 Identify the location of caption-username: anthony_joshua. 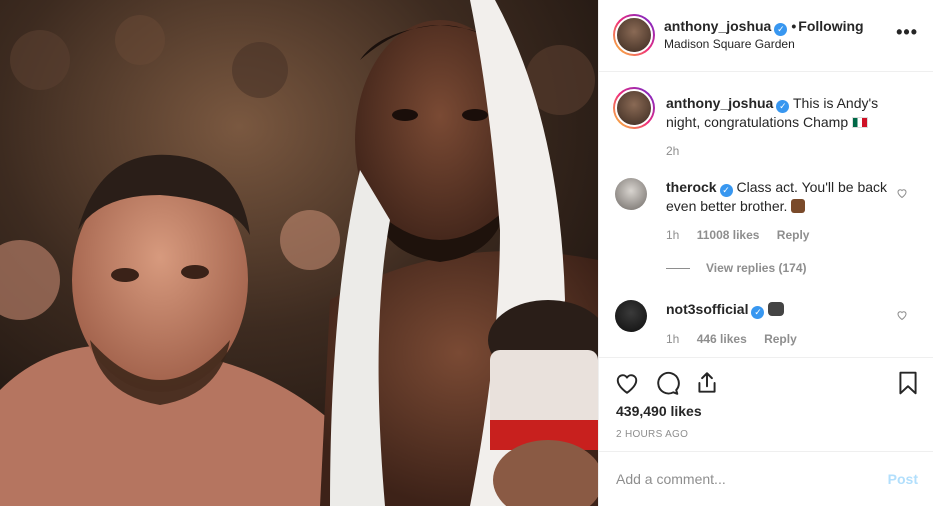
(719, 103).